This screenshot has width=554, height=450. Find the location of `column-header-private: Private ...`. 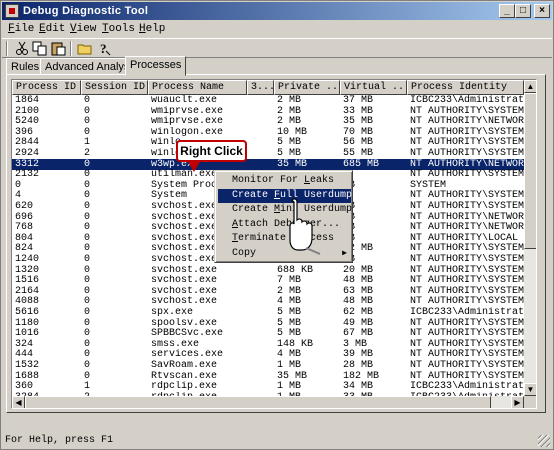

column-header-private: Private ... is located at coordinates (307, 87).